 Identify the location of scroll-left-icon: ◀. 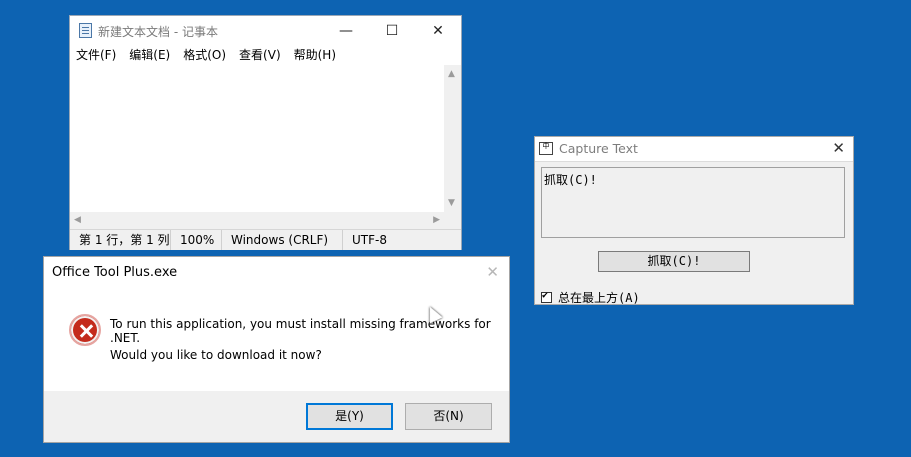
(77, 220).